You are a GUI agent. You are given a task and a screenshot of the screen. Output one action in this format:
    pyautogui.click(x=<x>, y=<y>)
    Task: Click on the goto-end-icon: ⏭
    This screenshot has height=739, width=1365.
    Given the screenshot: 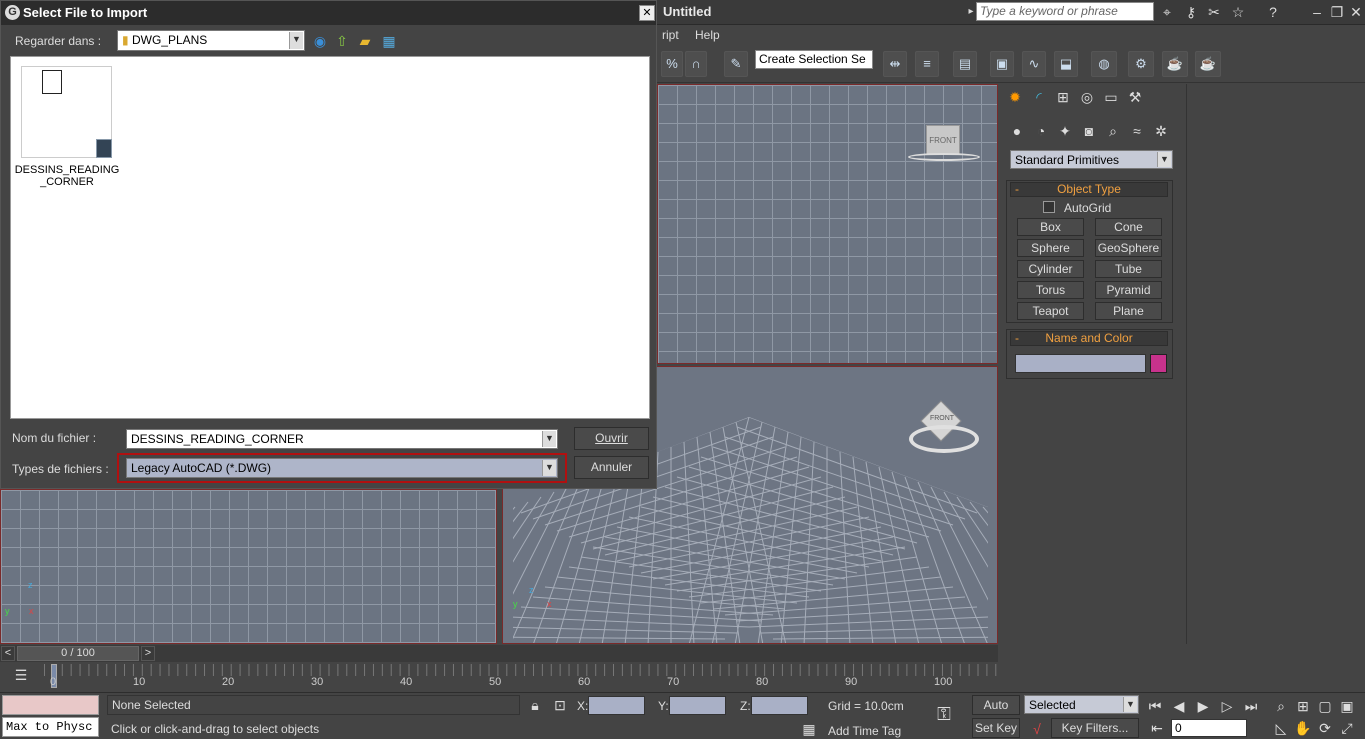 What is the action you would take?
    pyautogui.click(x=1251, y=706)
    